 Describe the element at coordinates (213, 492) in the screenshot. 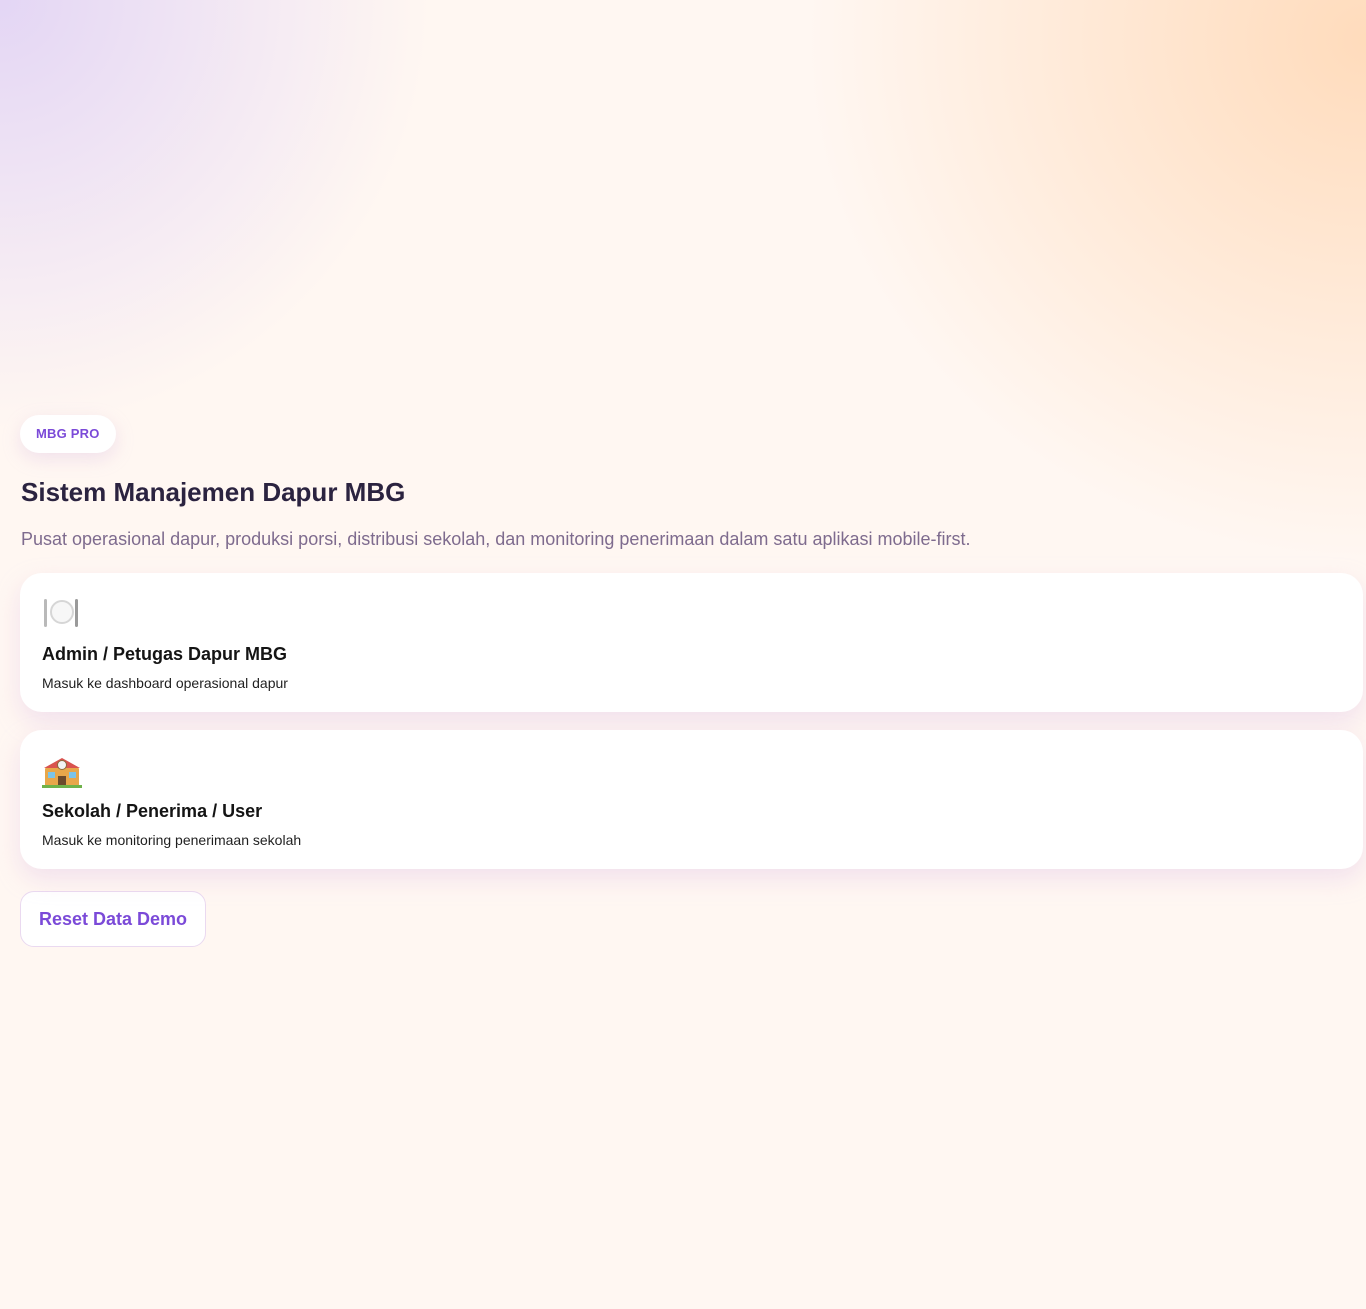

I see `page-title: Sistem Manajemen Dapur MBG` at that location.